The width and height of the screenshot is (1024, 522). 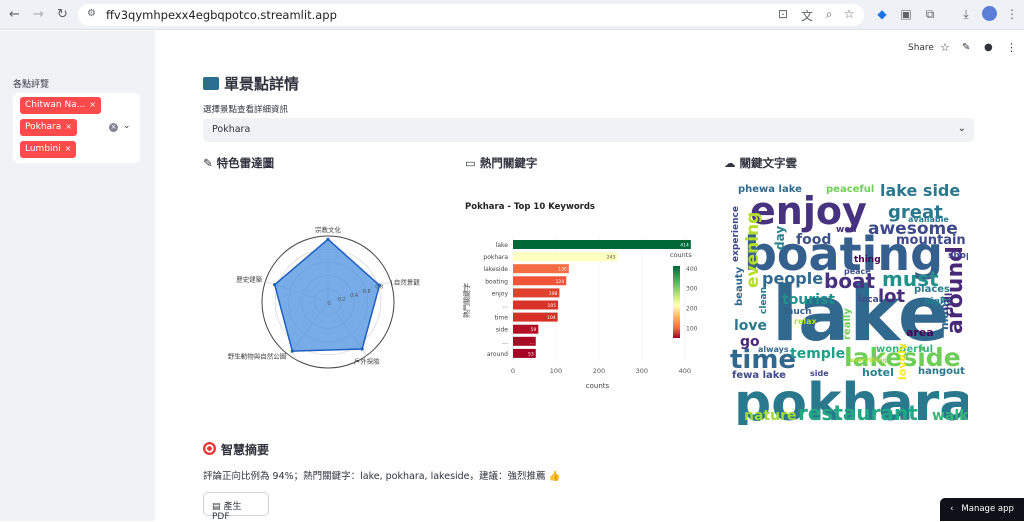 I want to click on wordcloud-word: available, so click(x=928, y=219).